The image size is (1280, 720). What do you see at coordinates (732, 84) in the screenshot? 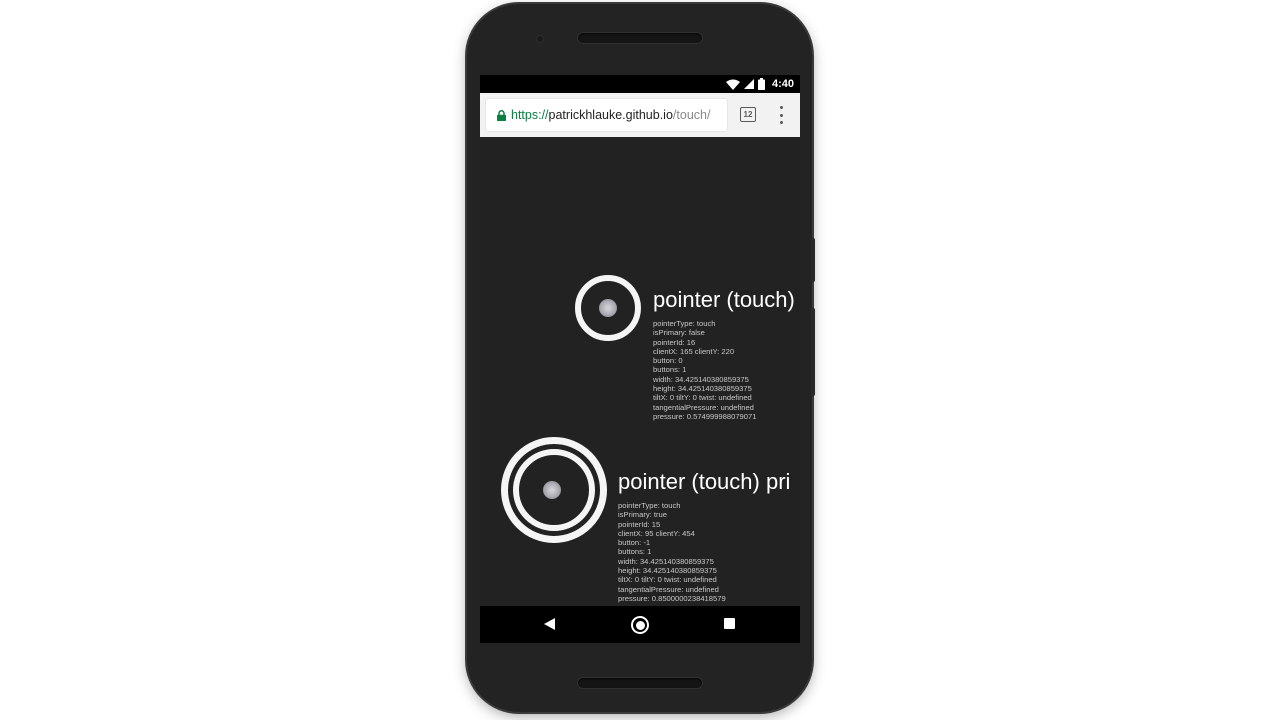
I see `wifi-icon` at bounding box center [732, 84].